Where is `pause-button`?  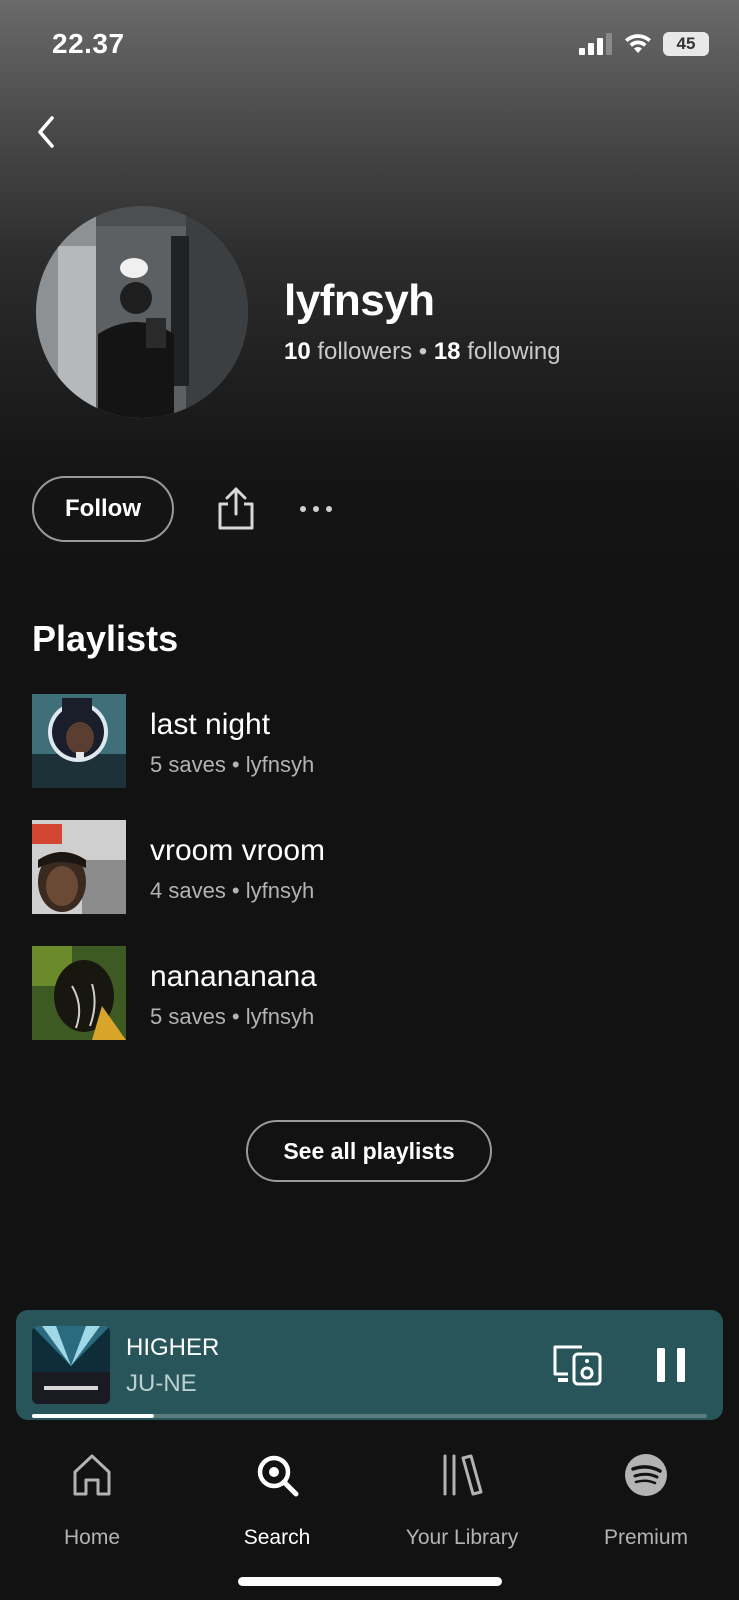 pause-button is located at coordinates (671, 1365).